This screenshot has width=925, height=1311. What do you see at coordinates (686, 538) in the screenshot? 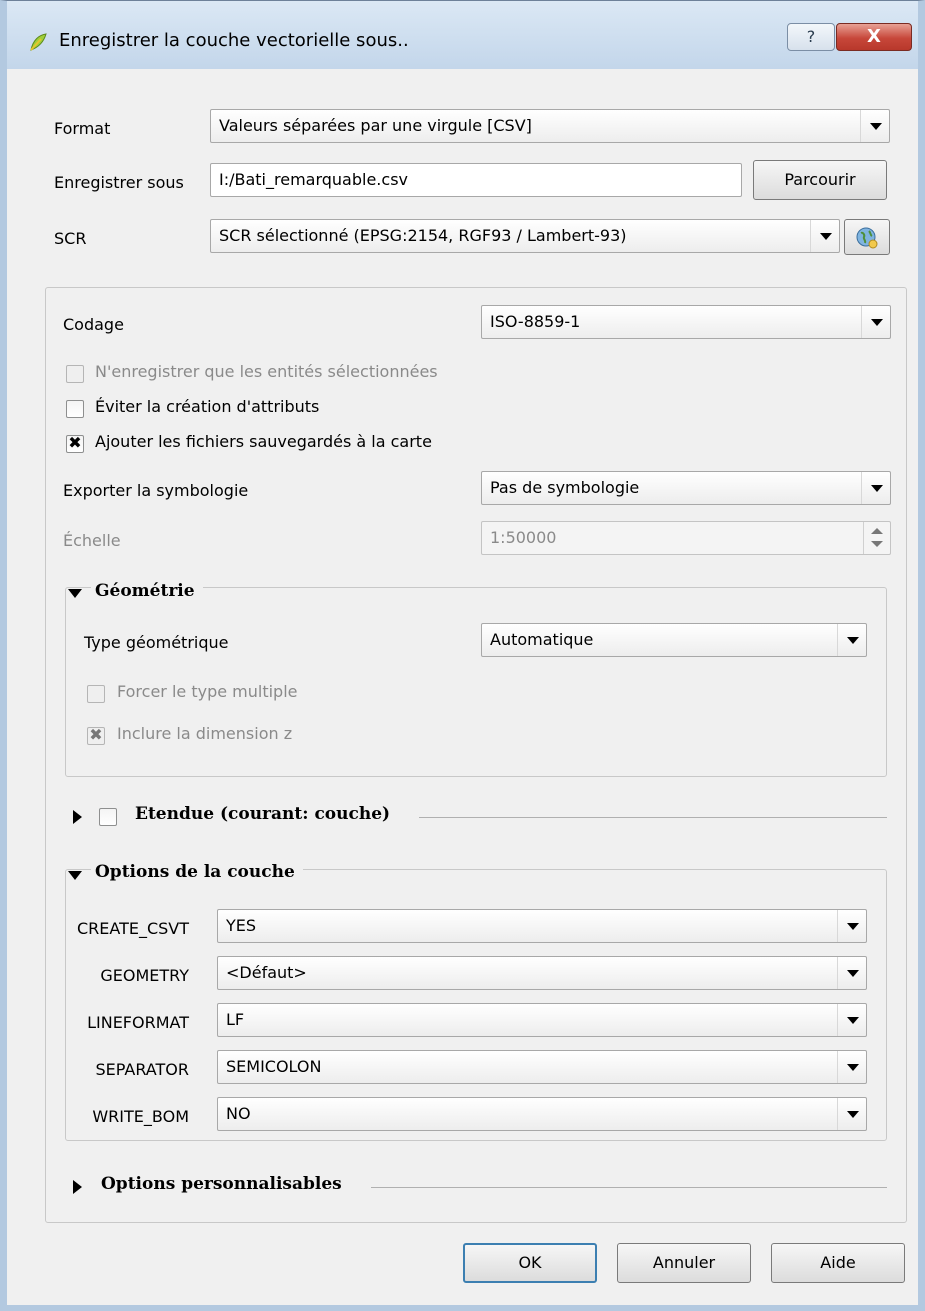
I see `scale-input: 1:50000` at bounding box center [686, 538].